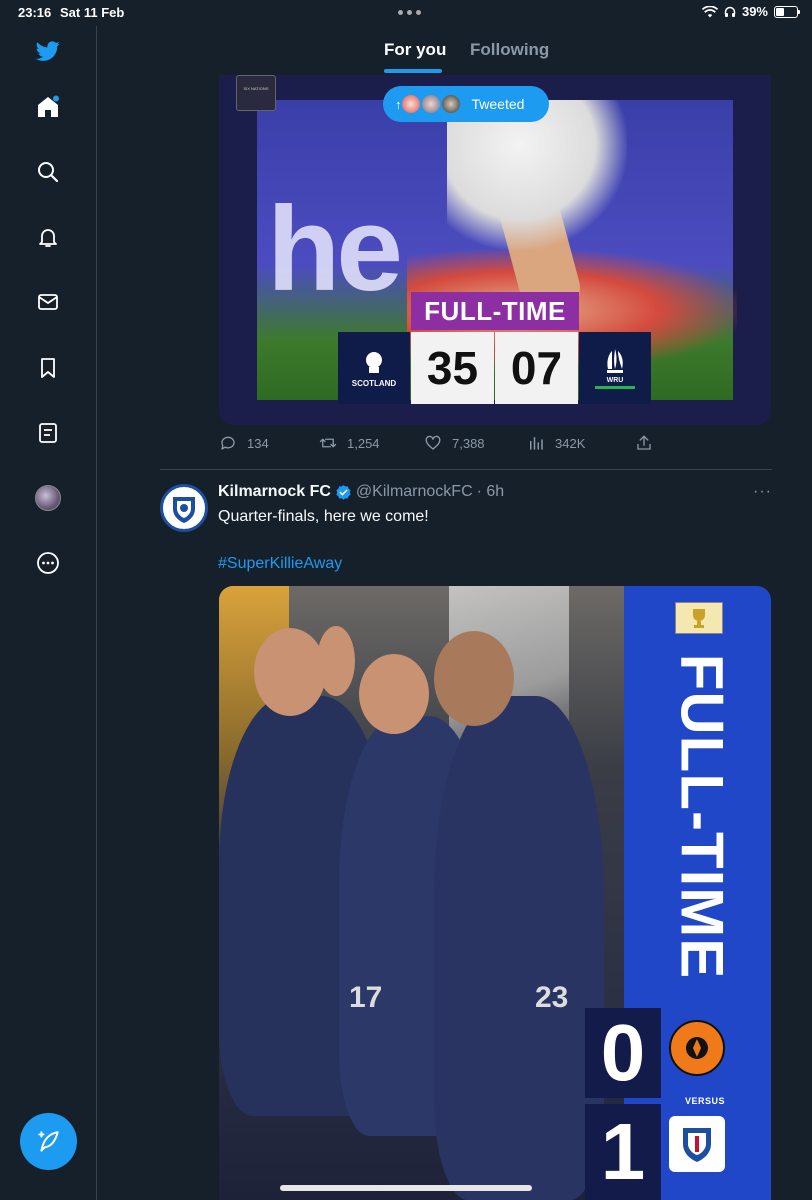 Image resolution: width=812 pixels, height=1200 pixels. Describe the element at coordinates (702, 816) in the screenshot. I see `full-time-vertical: FULL-TIME` at that location.